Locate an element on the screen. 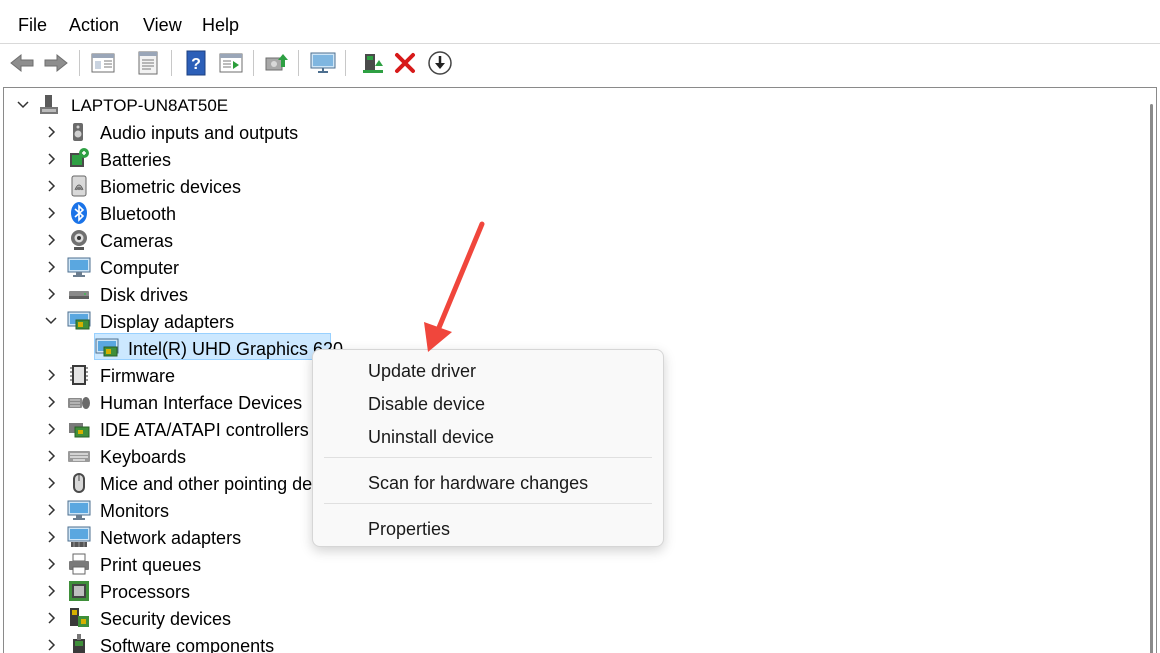 Image resolution: width=1160 pixels, height=653 pixels. properties-button is located at coordinates (148, 63).